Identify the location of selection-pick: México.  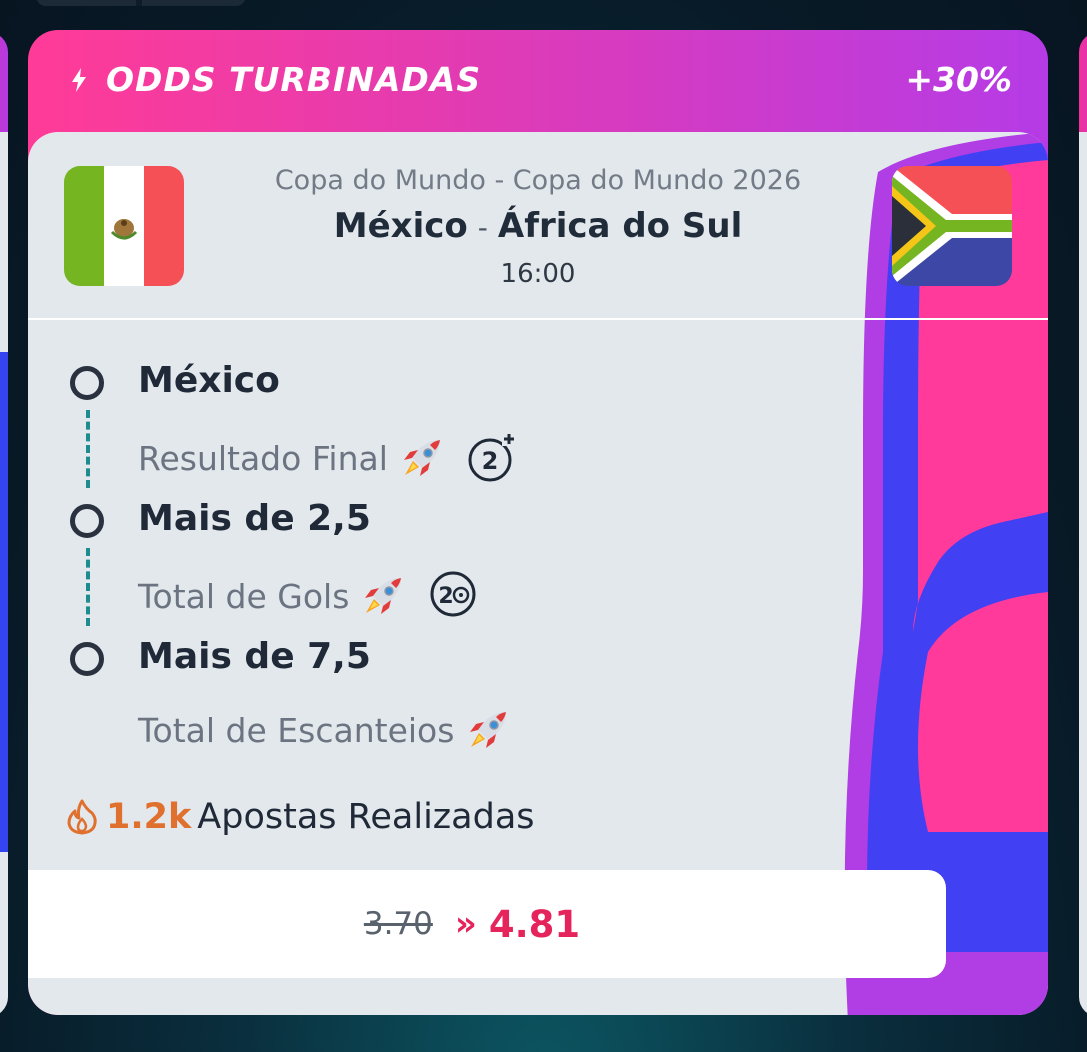
(209, 380).